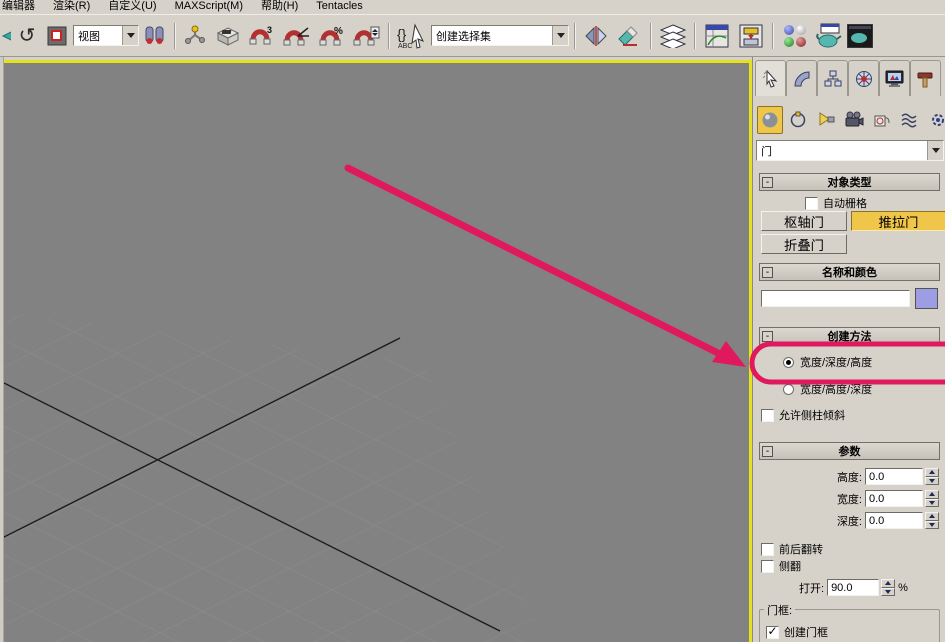 The height and width of the screenshot is (642, 945). Describe the element at coordinates (717, 36) in the screenshot. I see `curve-editor-icon` at that location.